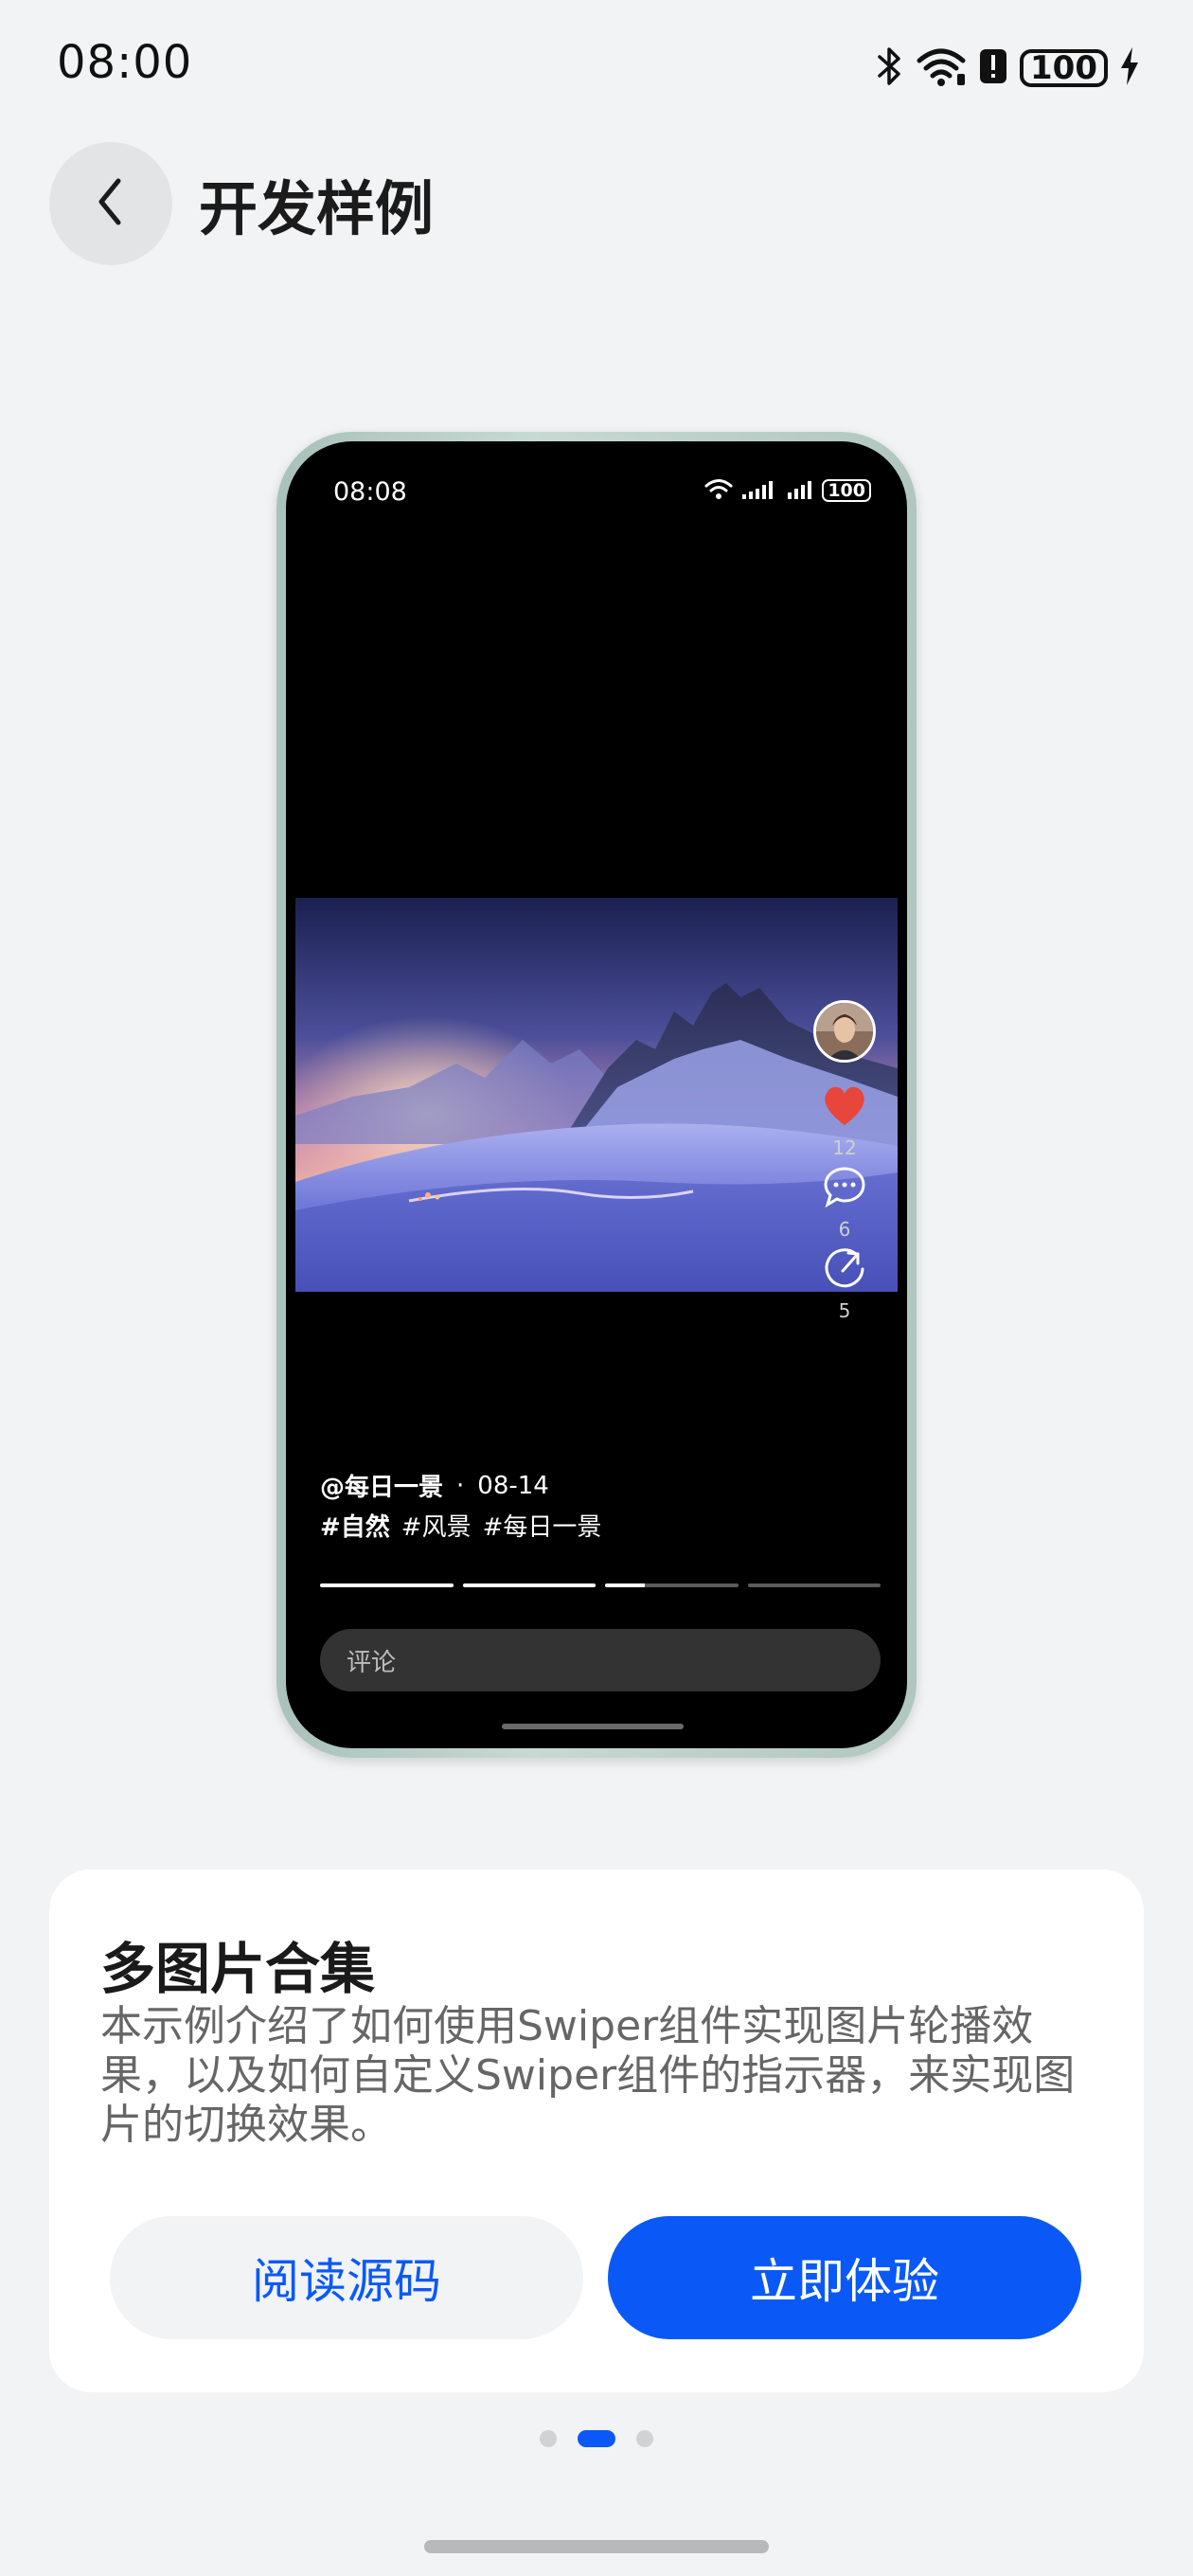 Image resolution: width=1193 pixels, height=2576 pixels. Describe the element at coordinates (993, 68) in the screenshot. I see `alert-icon` at that location.